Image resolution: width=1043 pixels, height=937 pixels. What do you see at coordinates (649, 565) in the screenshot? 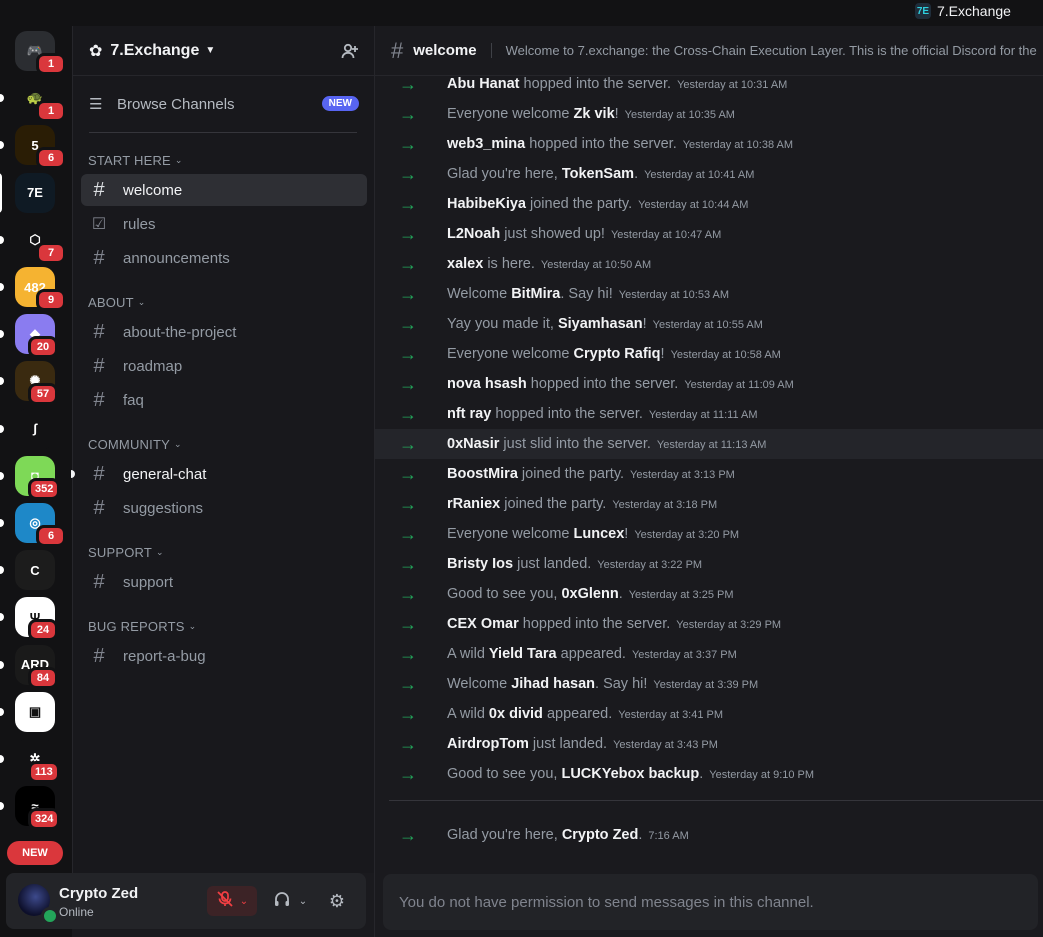
I see `message-timestamp: Yesterday at 3:22 PM` at bounding box center [649, 565].